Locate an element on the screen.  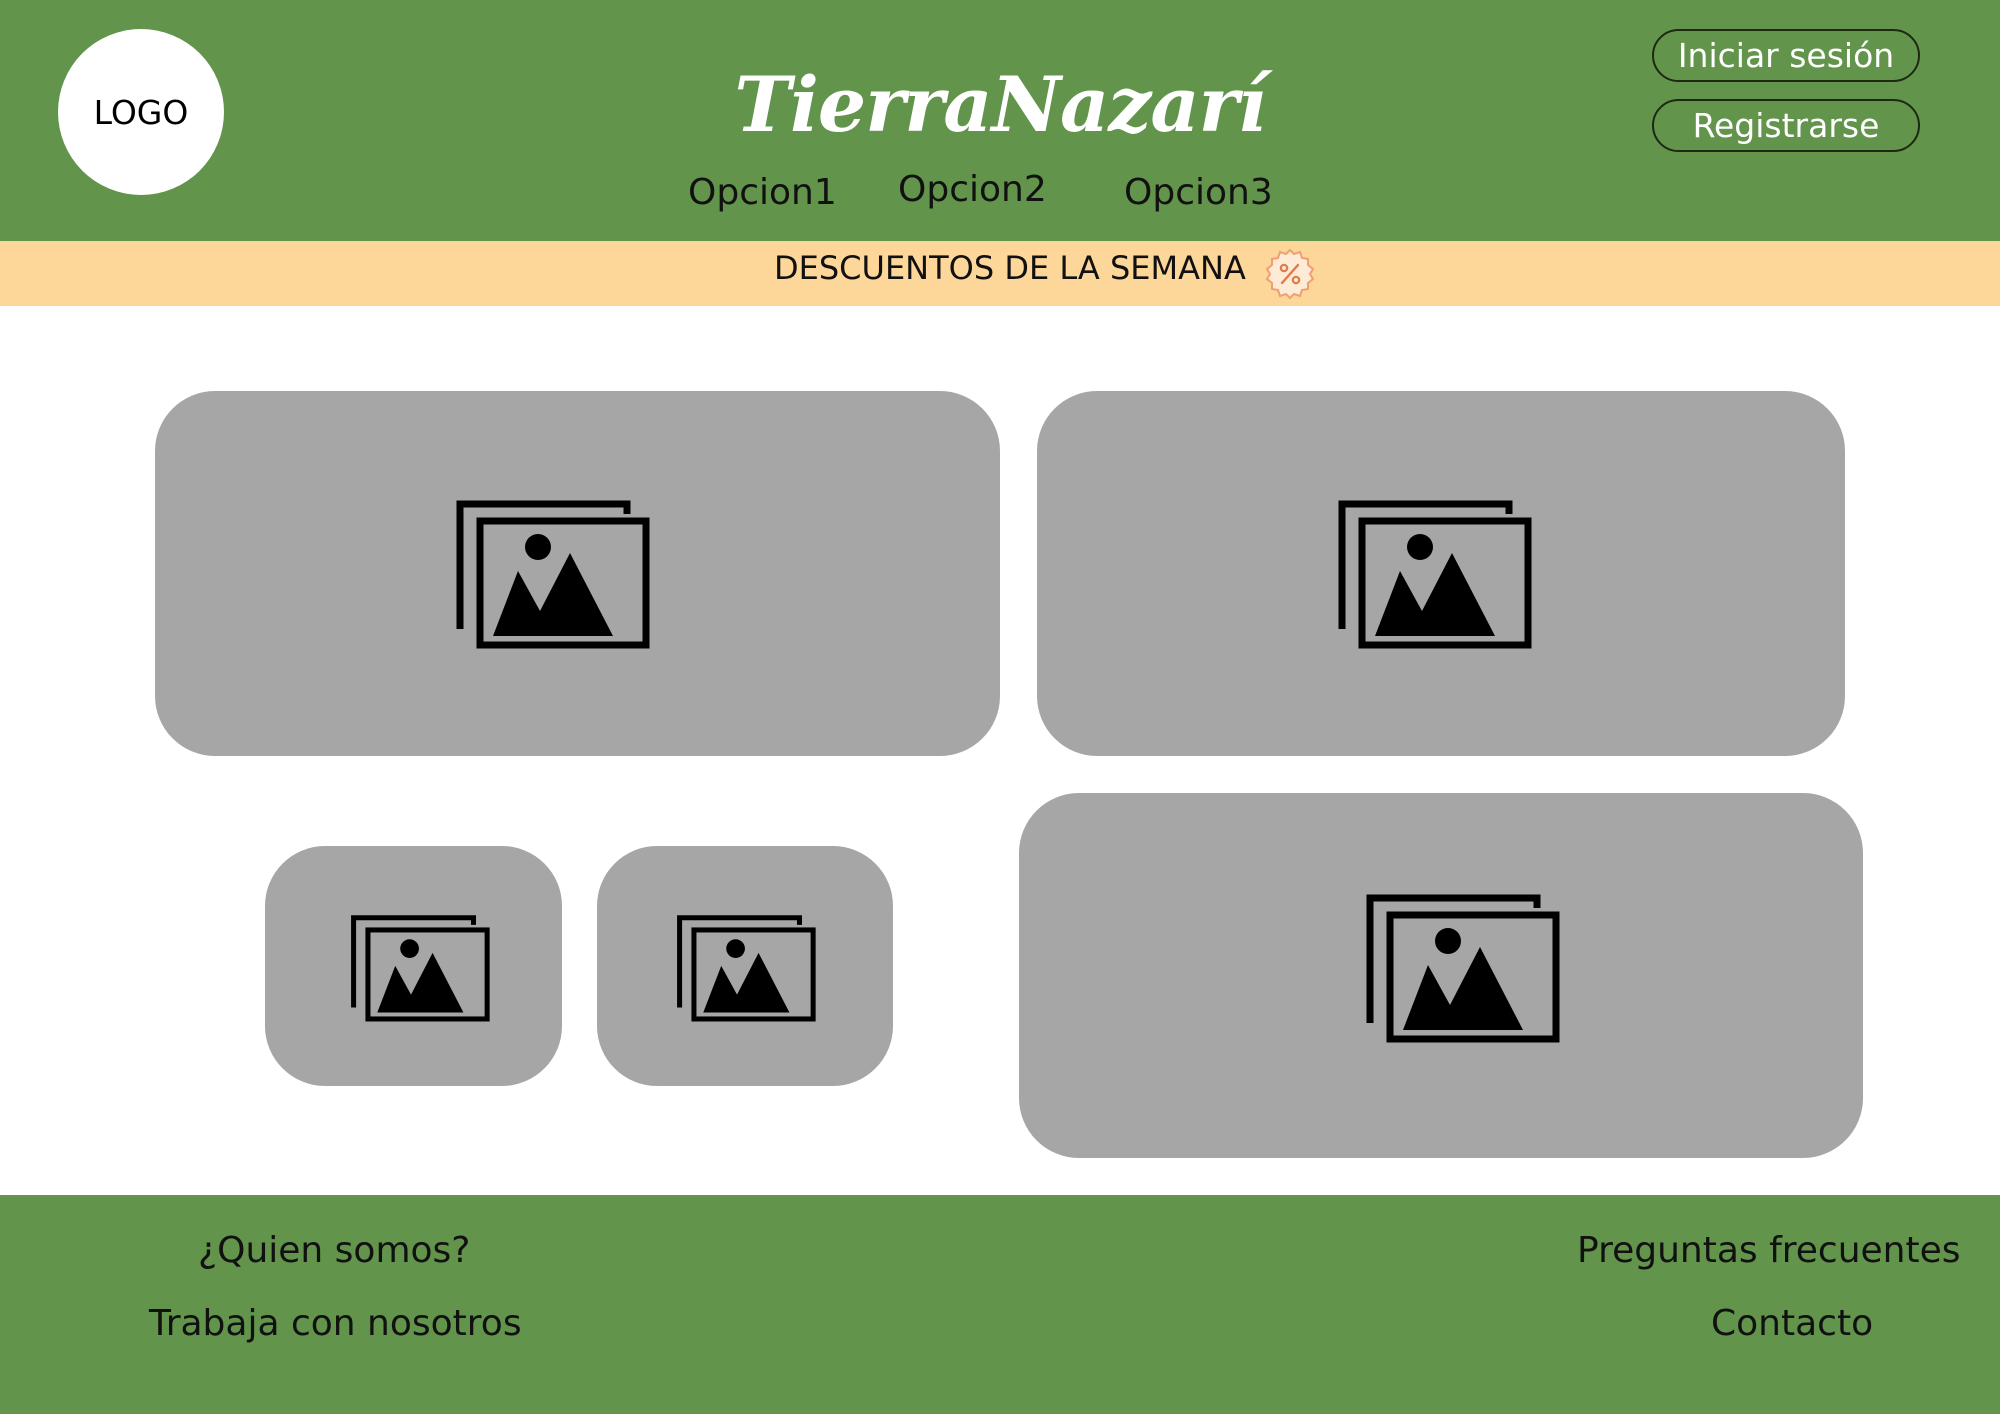
footer-link-jobs: Trabaja con nosotros is located at coordinates (335, 1323).